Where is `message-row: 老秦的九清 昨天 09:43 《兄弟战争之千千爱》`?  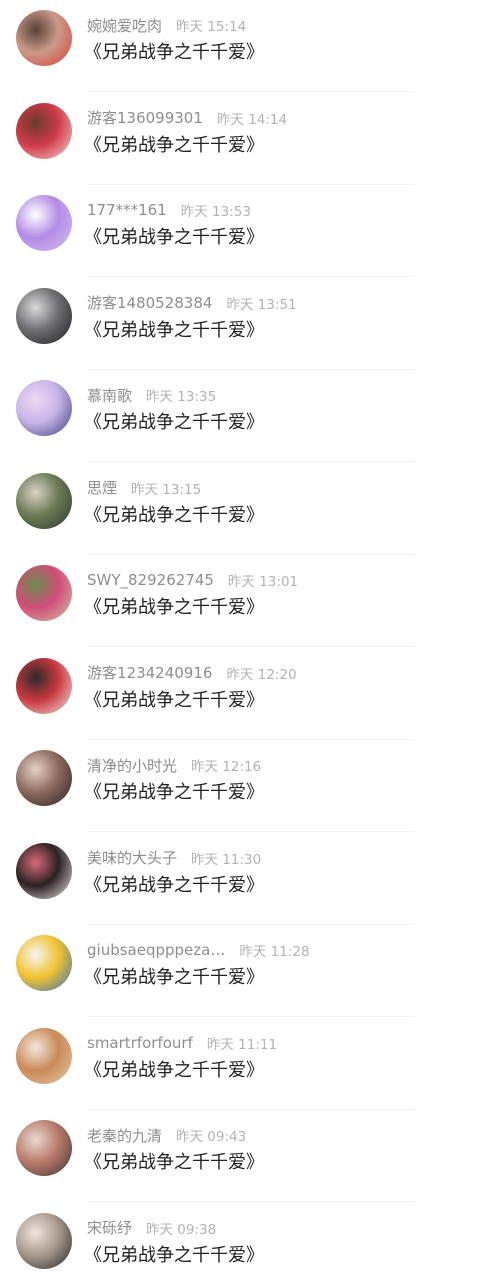
message-row: 老秦的九清 昨天 09:43 《兄弟战争之千千爱》 is located at coordinates (247, 1156).